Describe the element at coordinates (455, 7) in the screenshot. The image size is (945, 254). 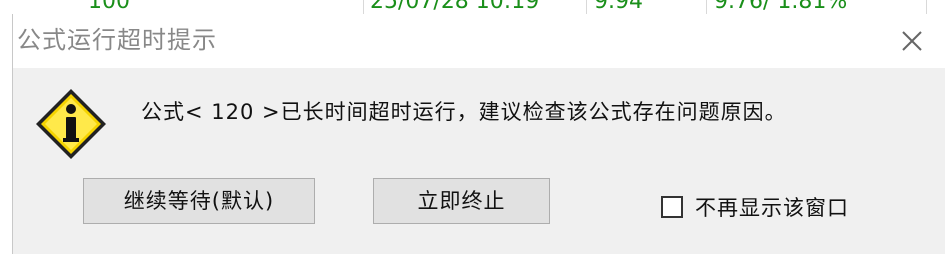
I see `sheet-cell-time: 25/07/28 10:19` at that location.